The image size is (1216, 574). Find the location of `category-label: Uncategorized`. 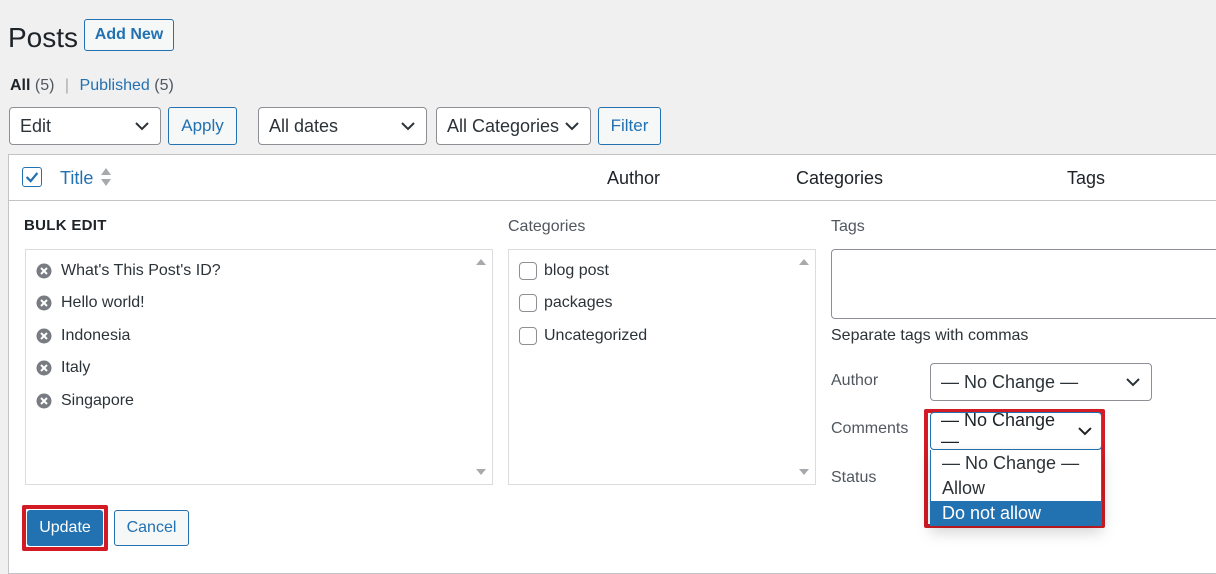

category-label: Uncategorized is located at coordinates (596, 335).